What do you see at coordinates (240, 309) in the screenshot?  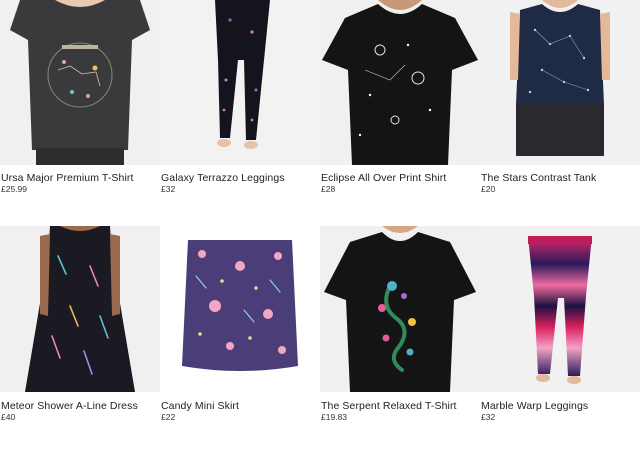 I see `candy-skirt-image` at bounding box center [240, 309].